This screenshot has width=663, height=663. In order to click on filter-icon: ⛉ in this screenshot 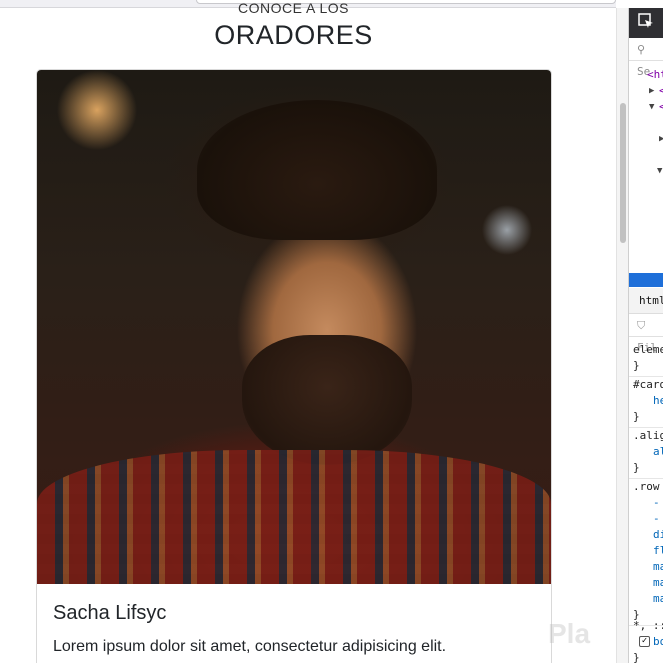, I will do `click(641, 325)`.